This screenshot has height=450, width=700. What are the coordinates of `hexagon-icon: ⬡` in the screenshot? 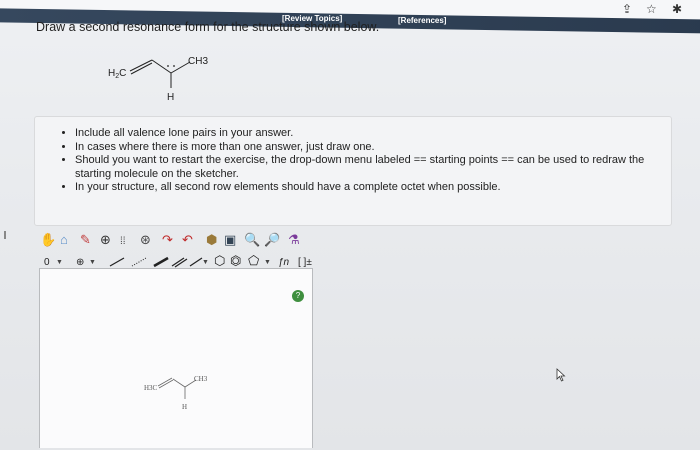 It's located at (219, 261).